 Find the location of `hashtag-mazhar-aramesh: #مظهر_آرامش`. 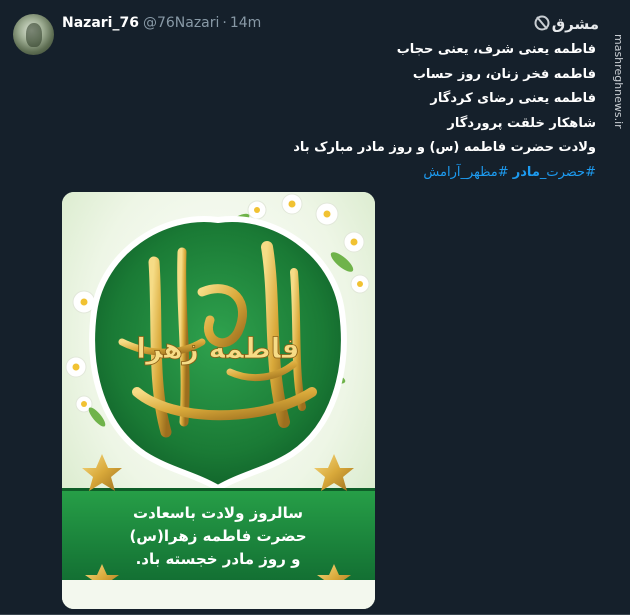

hashtag-mazhar-aramesh: #مظهر_آرامش is located at coordinates (467, 172).